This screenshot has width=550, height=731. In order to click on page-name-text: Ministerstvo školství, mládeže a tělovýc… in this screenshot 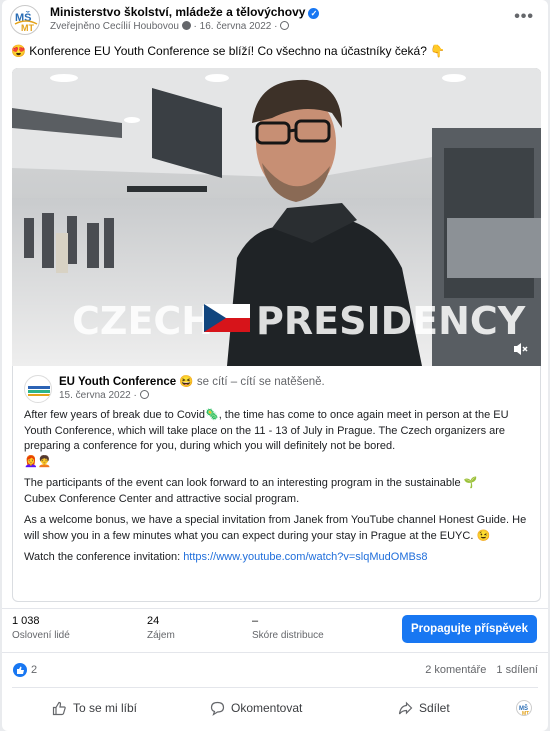, I will do `click(177, 12)`.